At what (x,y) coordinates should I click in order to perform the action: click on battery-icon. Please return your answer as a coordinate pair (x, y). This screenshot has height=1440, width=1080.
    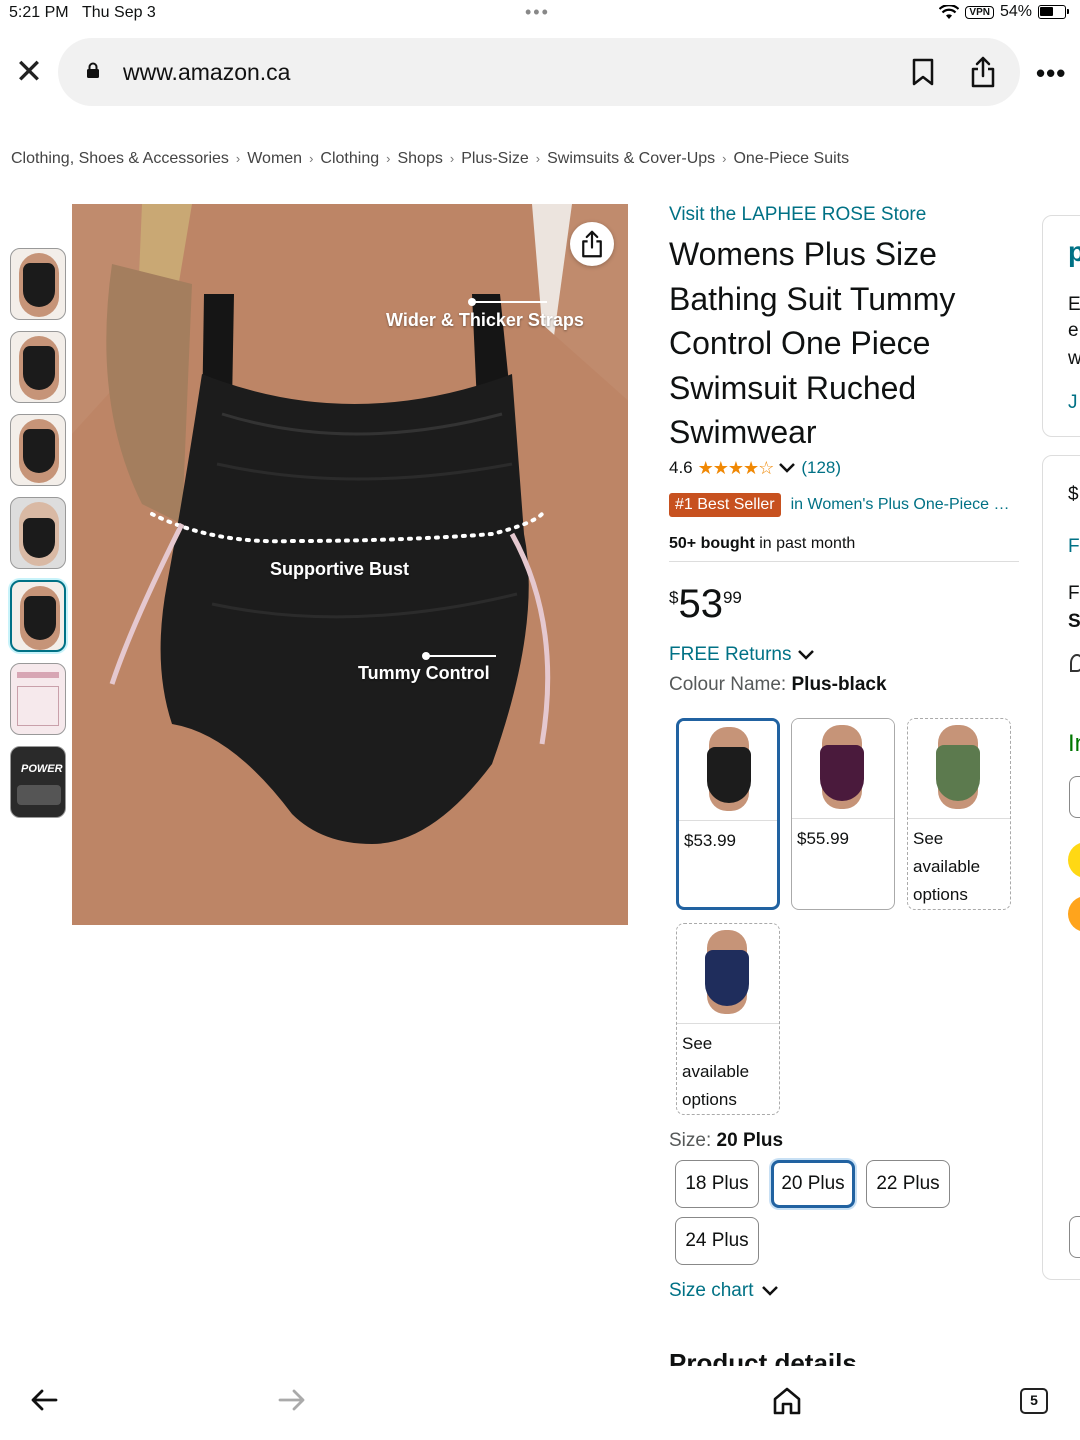
    Looking at the image, I should click on (1053, 12).